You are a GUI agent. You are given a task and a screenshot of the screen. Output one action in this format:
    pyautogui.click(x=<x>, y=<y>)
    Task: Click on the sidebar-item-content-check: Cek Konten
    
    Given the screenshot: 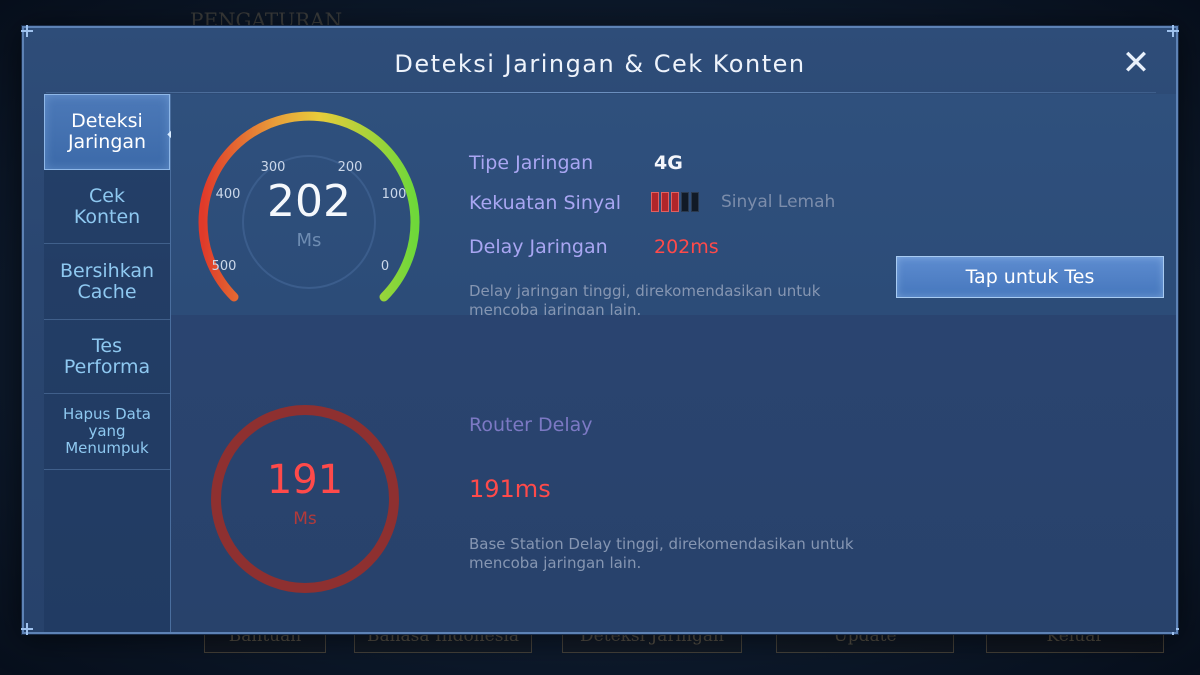 What is the action you would take?
    pyautogui.click(x=107, y=207)
    